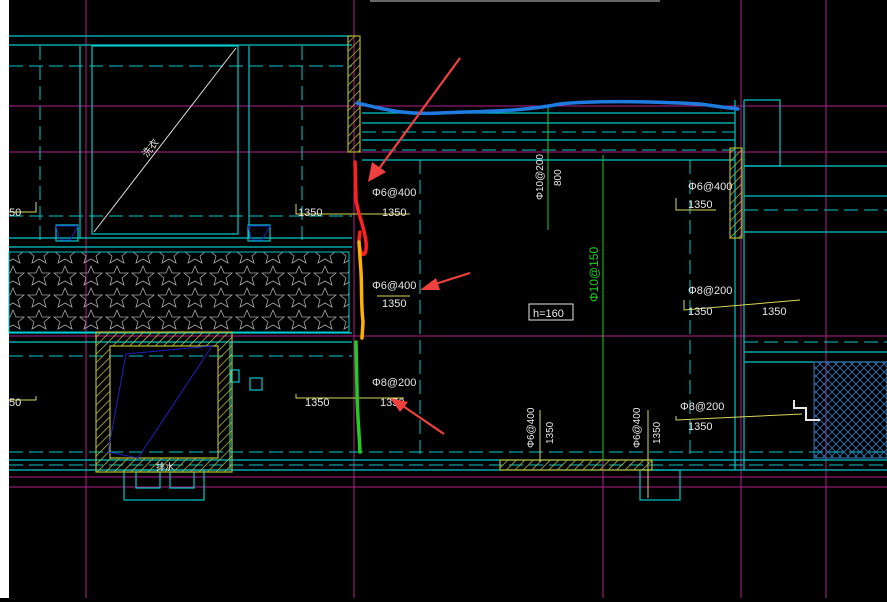  I want to click on arrow-middle, so click(445, 280).